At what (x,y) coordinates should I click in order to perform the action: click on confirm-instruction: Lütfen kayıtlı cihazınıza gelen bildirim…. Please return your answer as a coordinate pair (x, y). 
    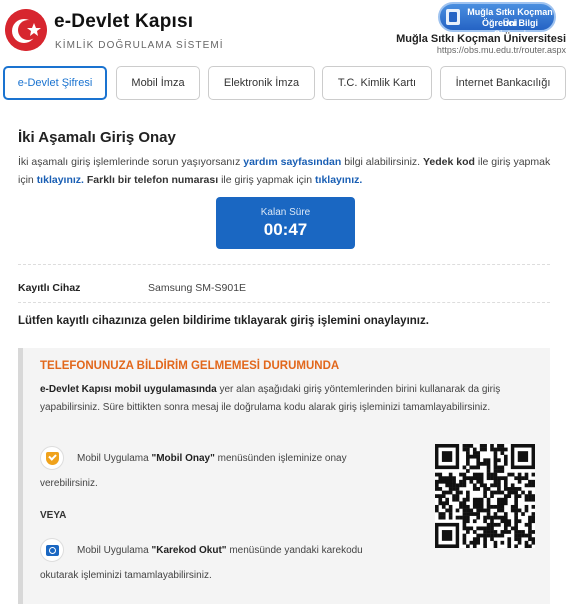
    Looking at the image, I should click on (223, 321).